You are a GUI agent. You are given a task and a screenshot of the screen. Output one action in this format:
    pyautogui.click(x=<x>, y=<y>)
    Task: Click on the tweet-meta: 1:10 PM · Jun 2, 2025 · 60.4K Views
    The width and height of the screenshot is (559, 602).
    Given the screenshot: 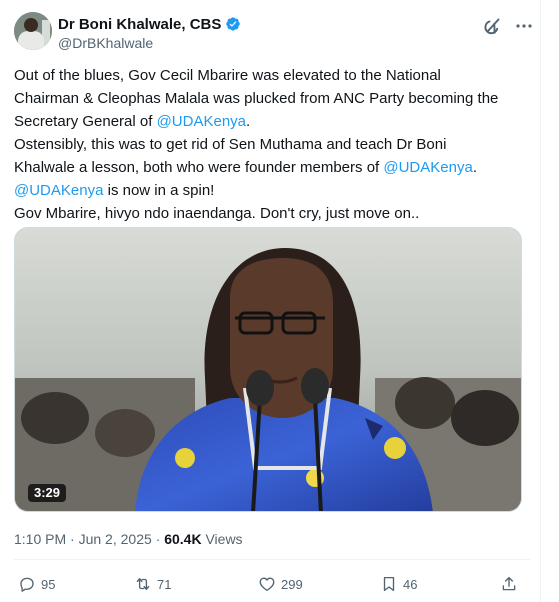 What is the action you would take?
    pyautogui.click(x=128, y=539)
    